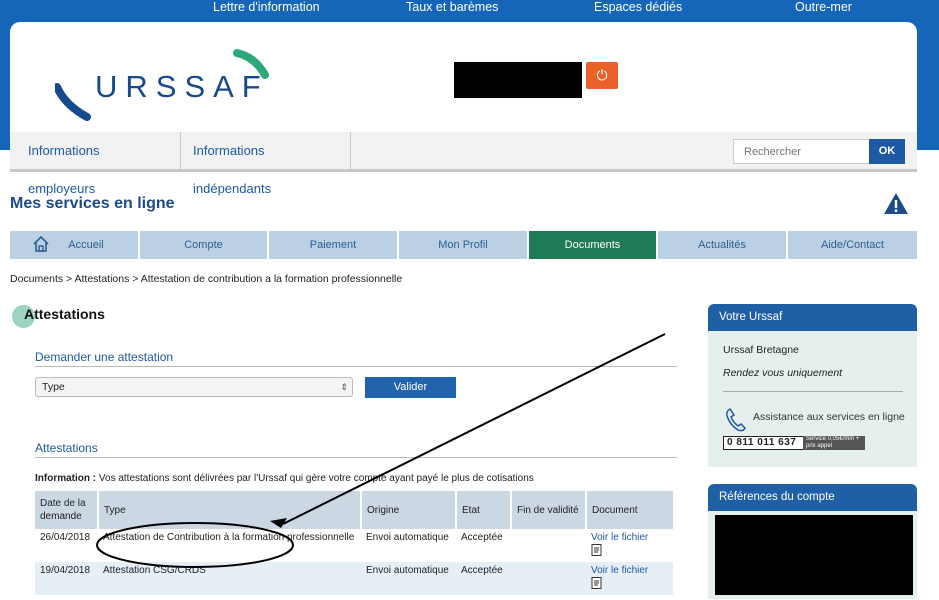 This screenshot has height=600, width=939. What do you see at coordinates (92, 203) in the screenshot?
I see `page-title: Mes services en ligne` at bounding box center [92, 203].